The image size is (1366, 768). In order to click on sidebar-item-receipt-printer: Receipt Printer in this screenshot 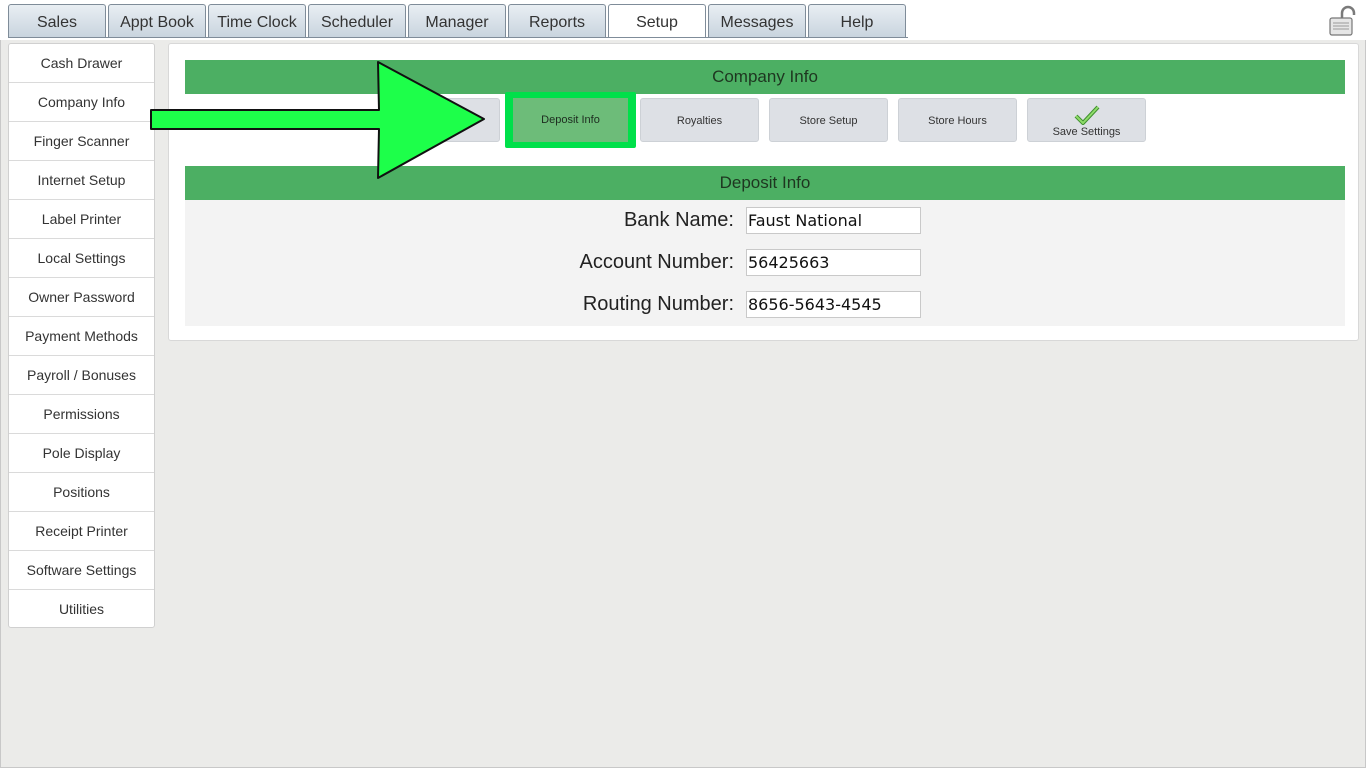, I will do `click(81, 531)`.